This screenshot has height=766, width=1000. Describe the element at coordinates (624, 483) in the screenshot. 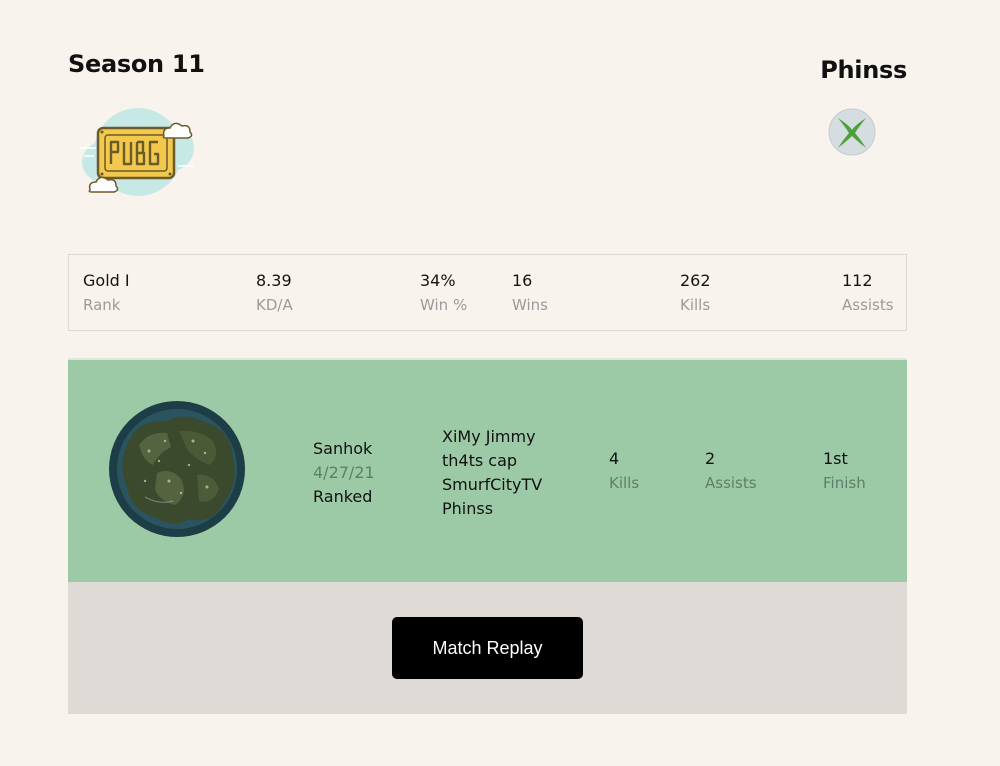

I see `match-stat-label: Kills` at that location.